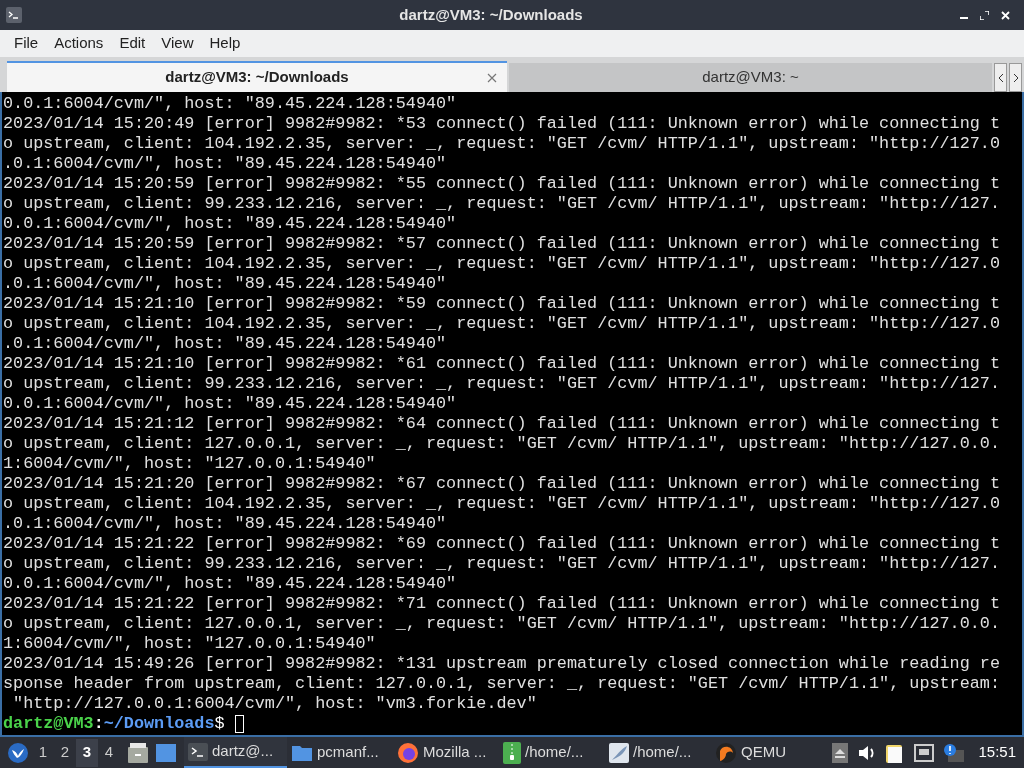 The width and height of the screenshot is (1024, 768). Describe the element at coordinates (48, 724) in the screenshot. I see `prompt-user: dartz@VM3` at that location.